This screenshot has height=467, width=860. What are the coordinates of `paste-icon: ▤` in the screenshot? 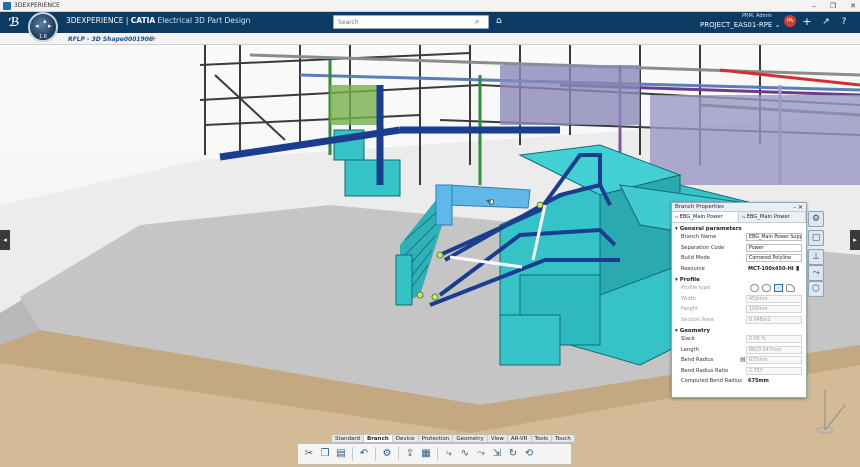 It's located at (341, 454).